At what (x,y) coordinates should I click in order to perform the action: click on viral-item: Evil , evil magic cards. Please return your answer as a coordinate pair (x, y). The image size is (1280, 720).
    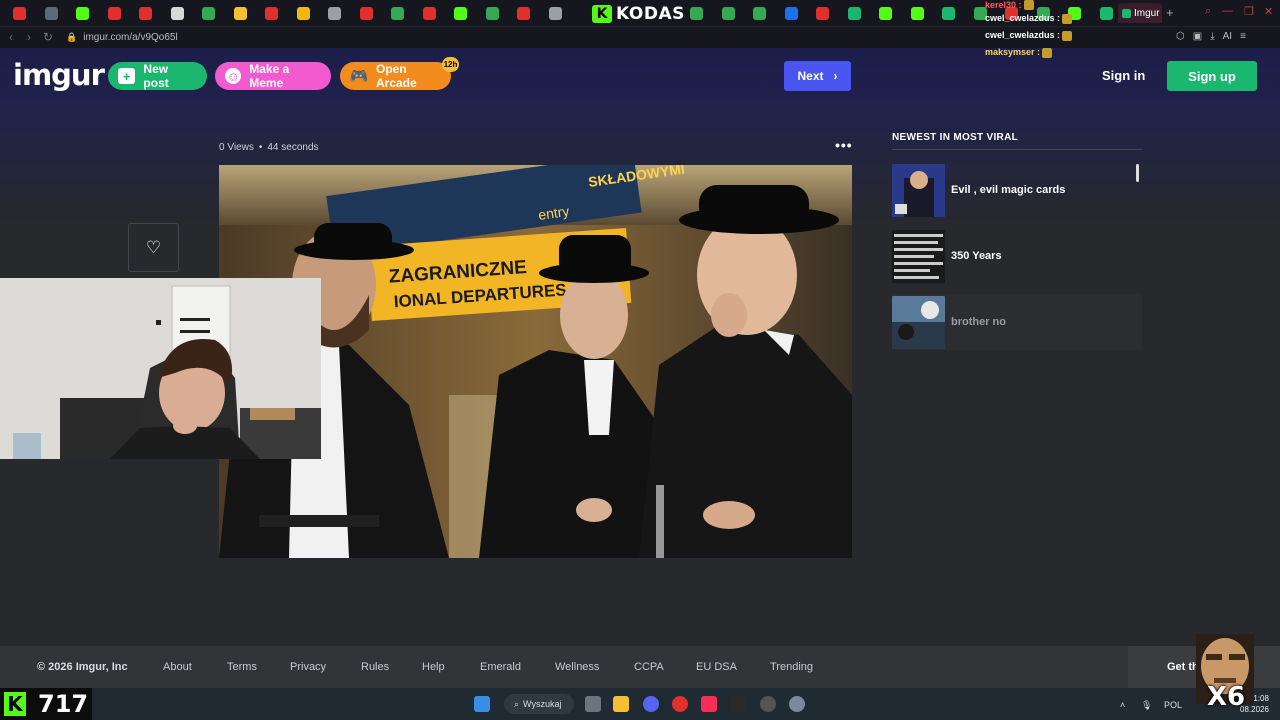
    Looking at the image, I should click on (1017, 190).